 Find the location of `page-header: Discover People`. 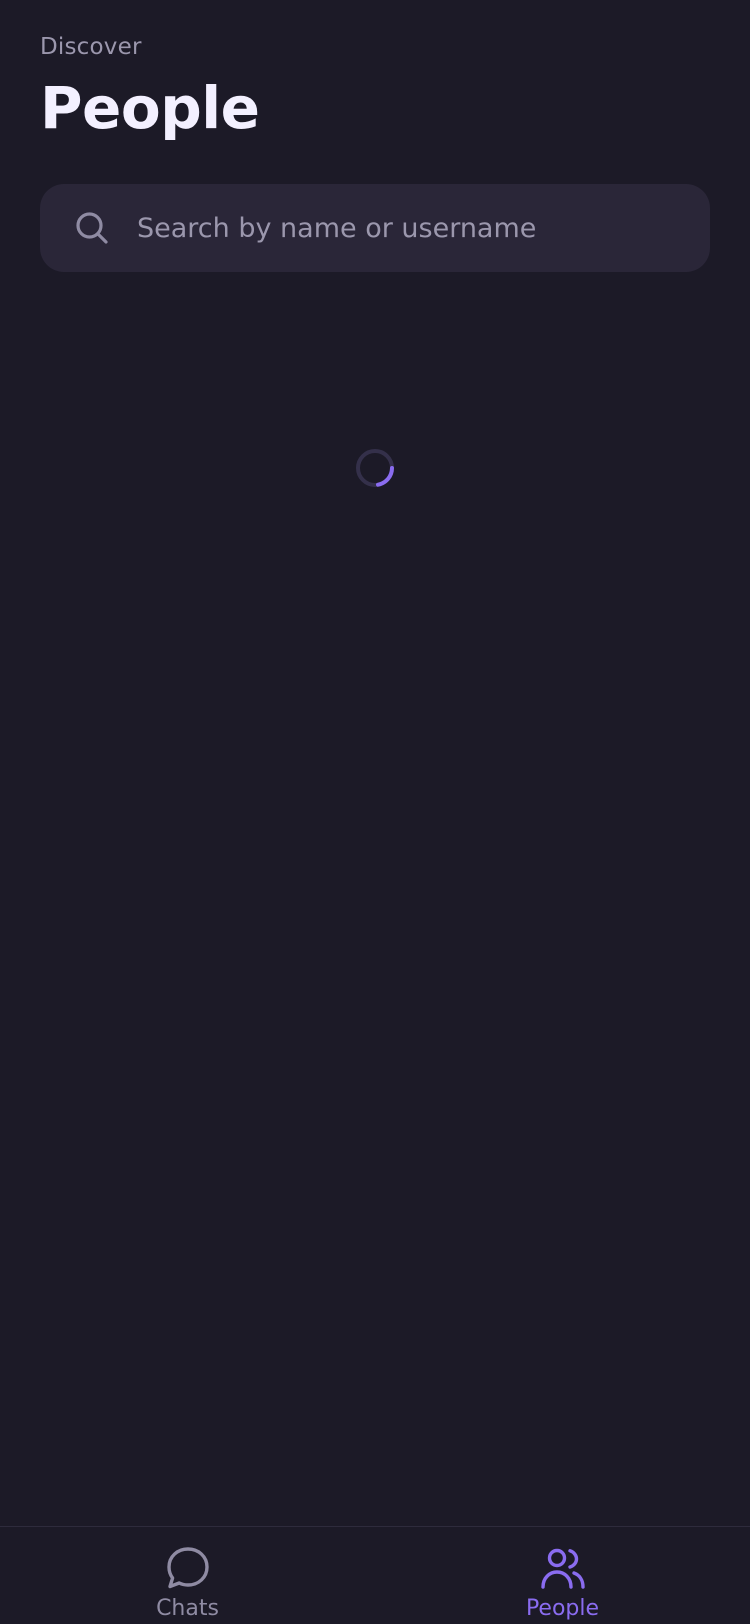

page-header: Discover People is located at coordinates (375, 87).